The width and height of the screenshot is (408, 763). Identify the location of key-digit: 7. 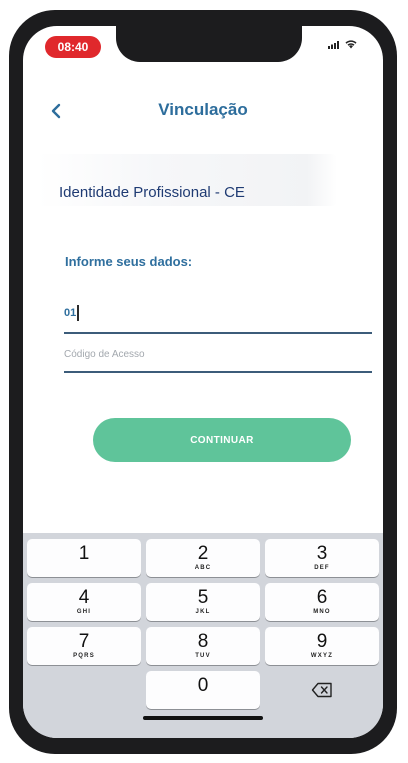
(84, 641).